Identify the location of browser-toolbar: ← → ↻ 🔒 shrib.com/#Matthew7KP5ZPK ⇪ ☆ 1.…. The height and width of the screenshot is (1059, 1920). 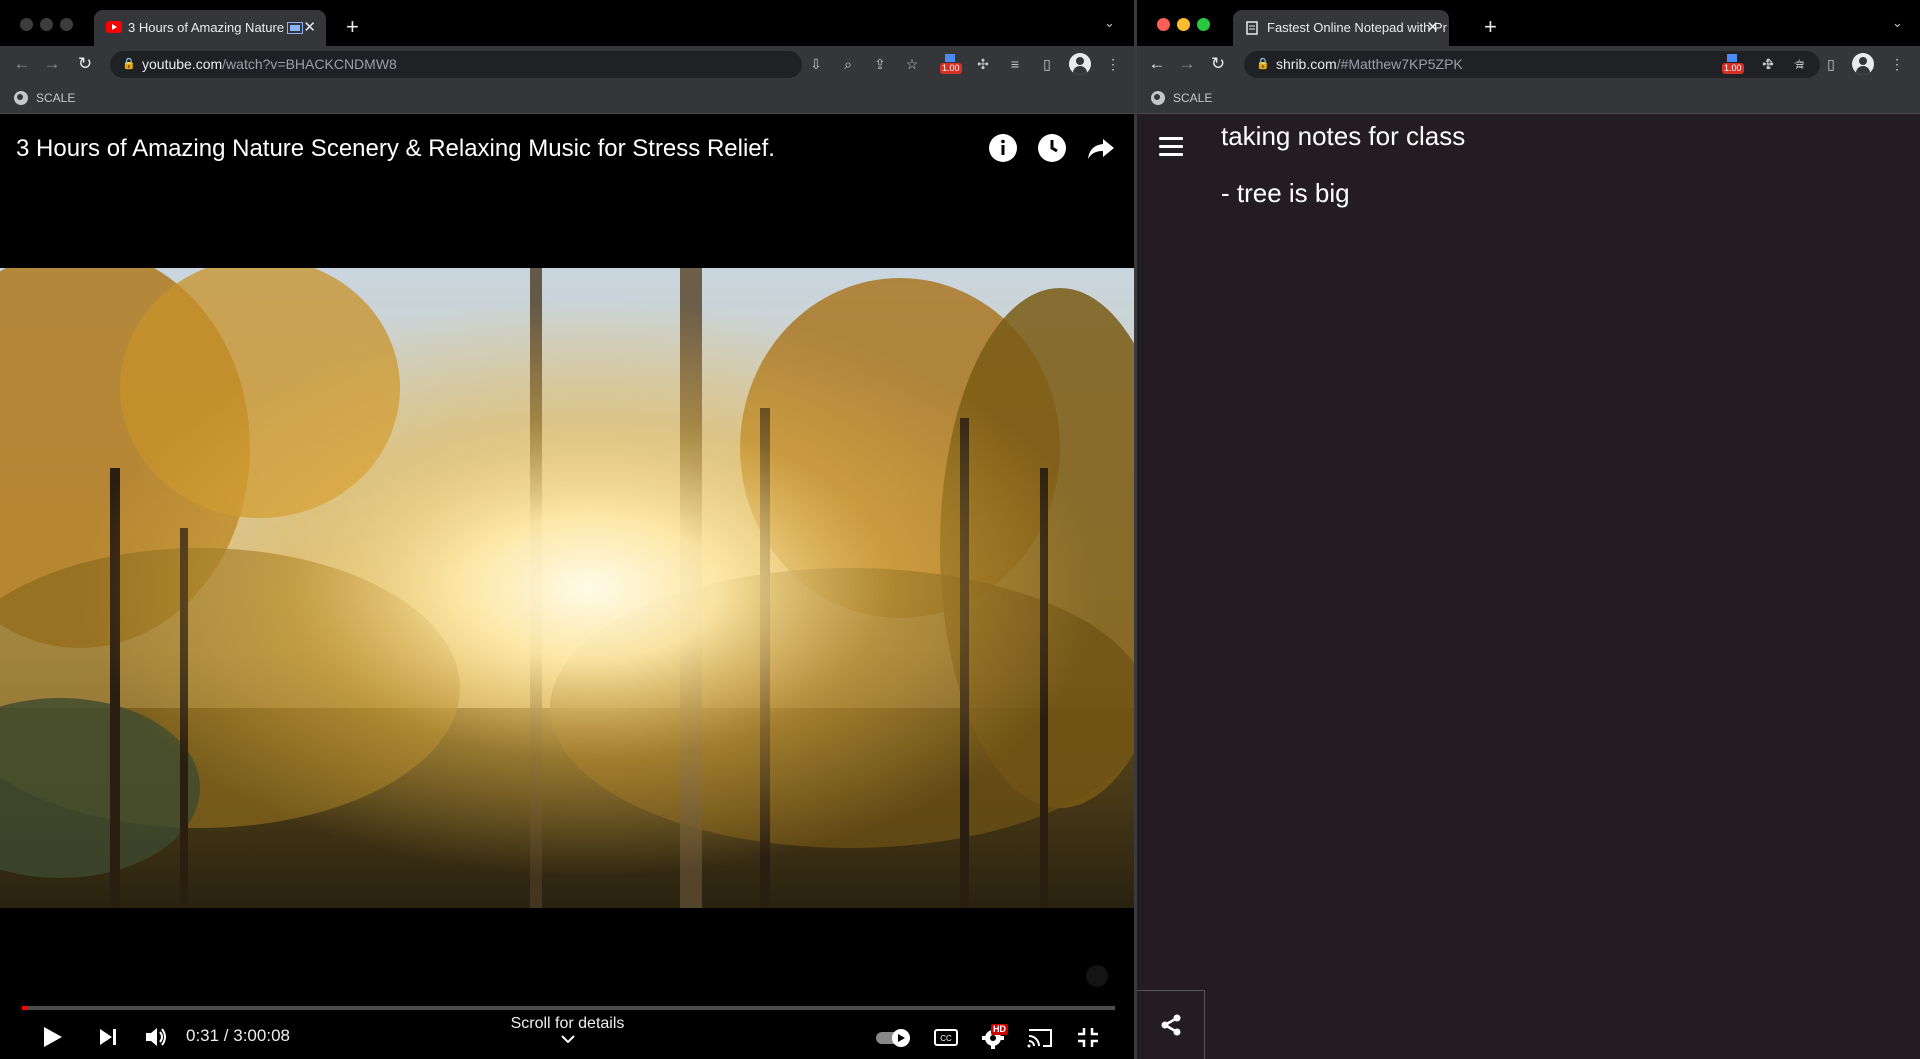
(1528, 64).